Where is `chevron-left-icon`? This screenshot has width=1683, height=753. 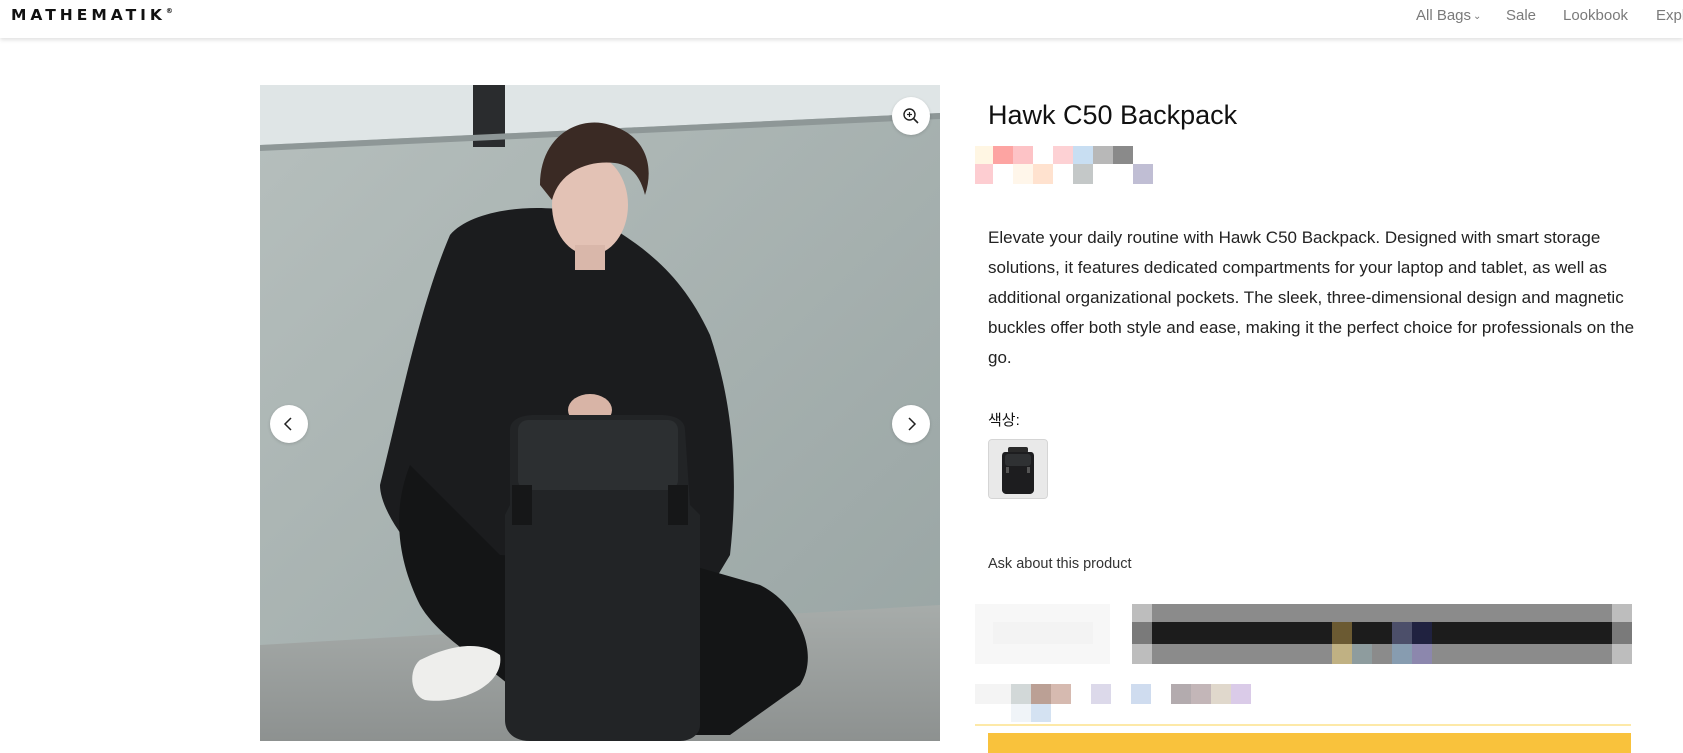 chevron-left-icon is located at coordinates (287, 424).